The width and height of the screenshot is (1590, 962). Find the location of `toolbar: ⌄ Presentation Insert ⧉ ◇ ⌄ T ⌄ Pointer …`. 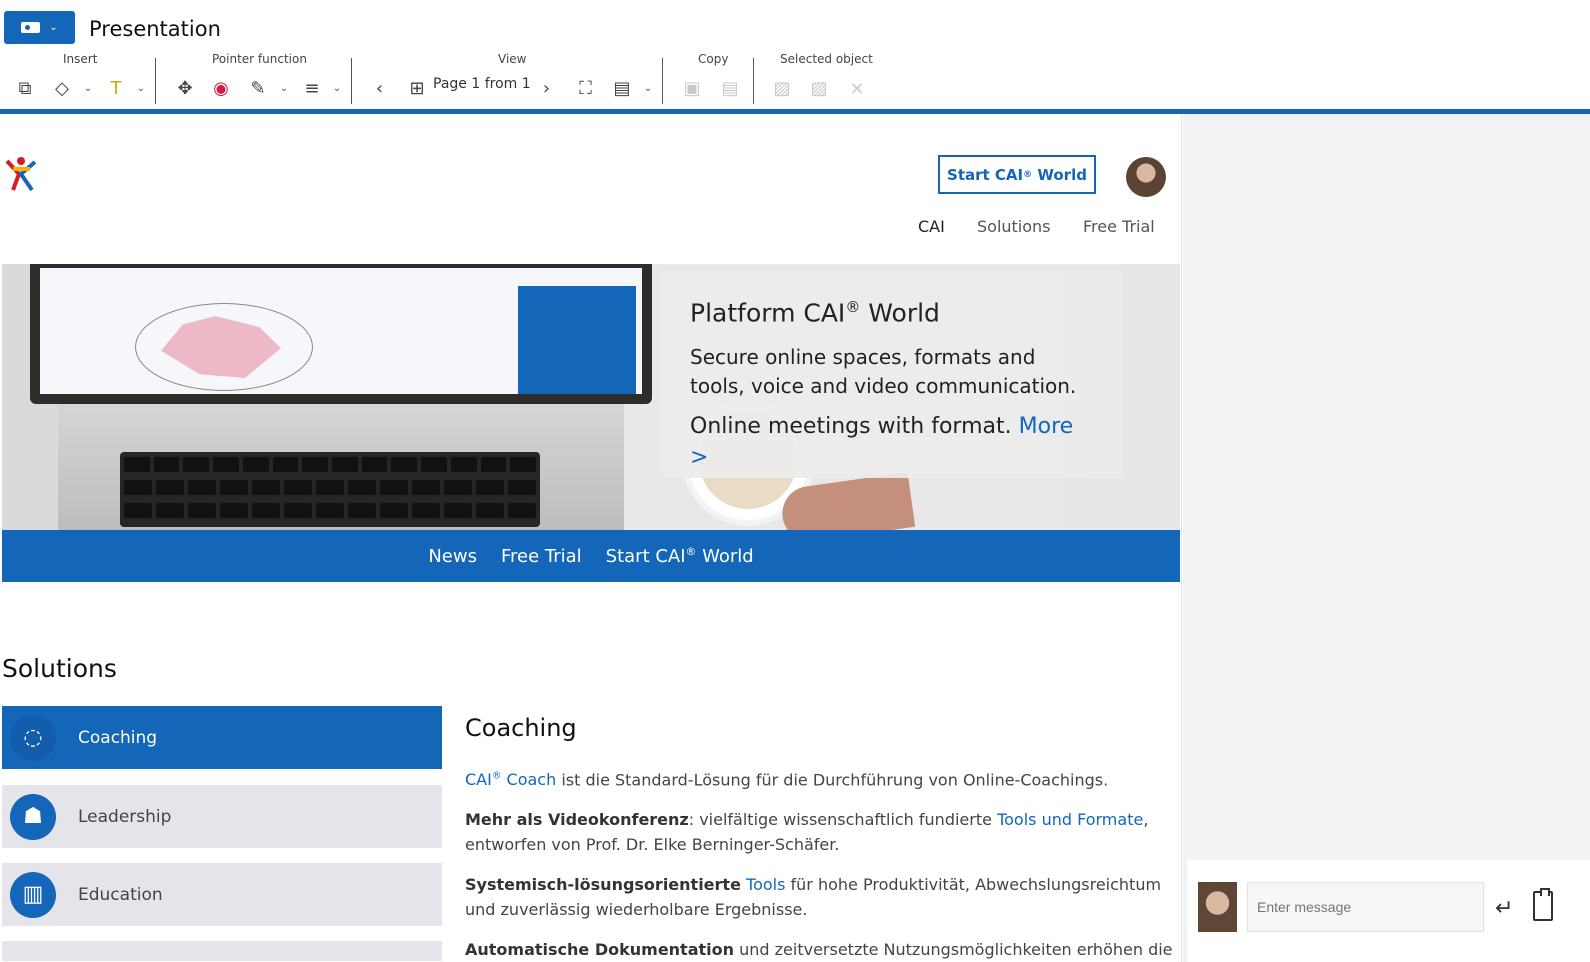

toolbar: ⌄ Presentation Insert ⧉ ◇ ⌄ T ⌄ Pointer … is located at coordinates (795, 57).